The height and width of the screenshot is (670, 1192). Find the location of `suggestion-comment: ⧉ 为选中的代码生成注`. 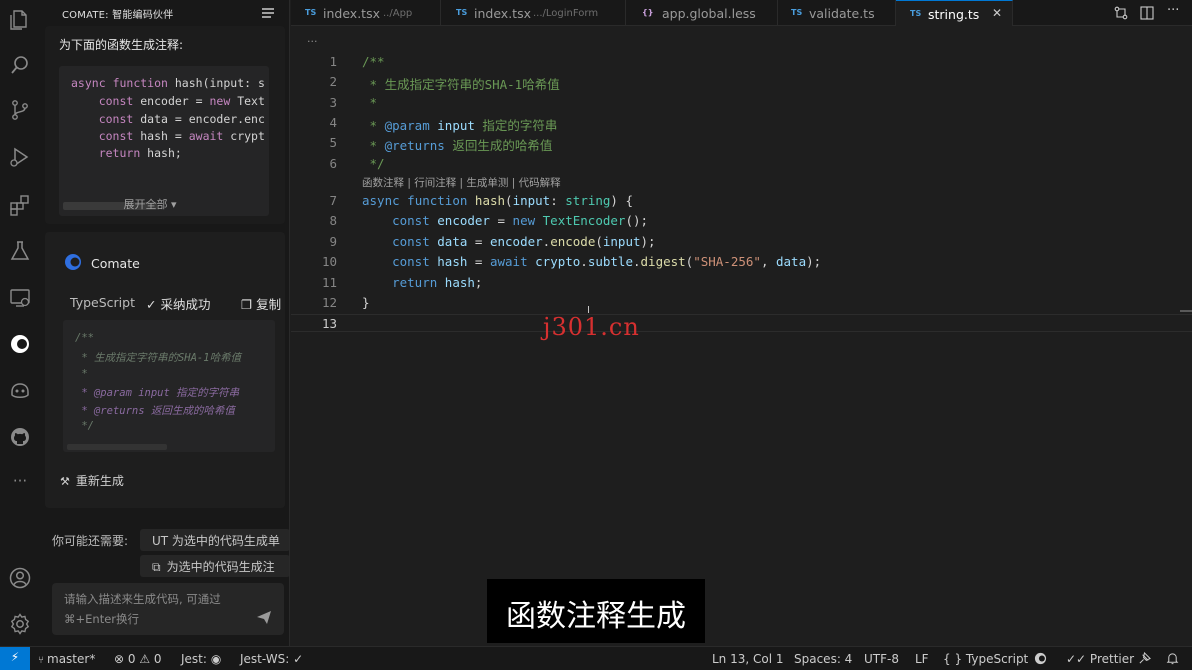

suggestion-comment: ⧉ 为选中的代码生成注 is located at coordinates (214, 566).